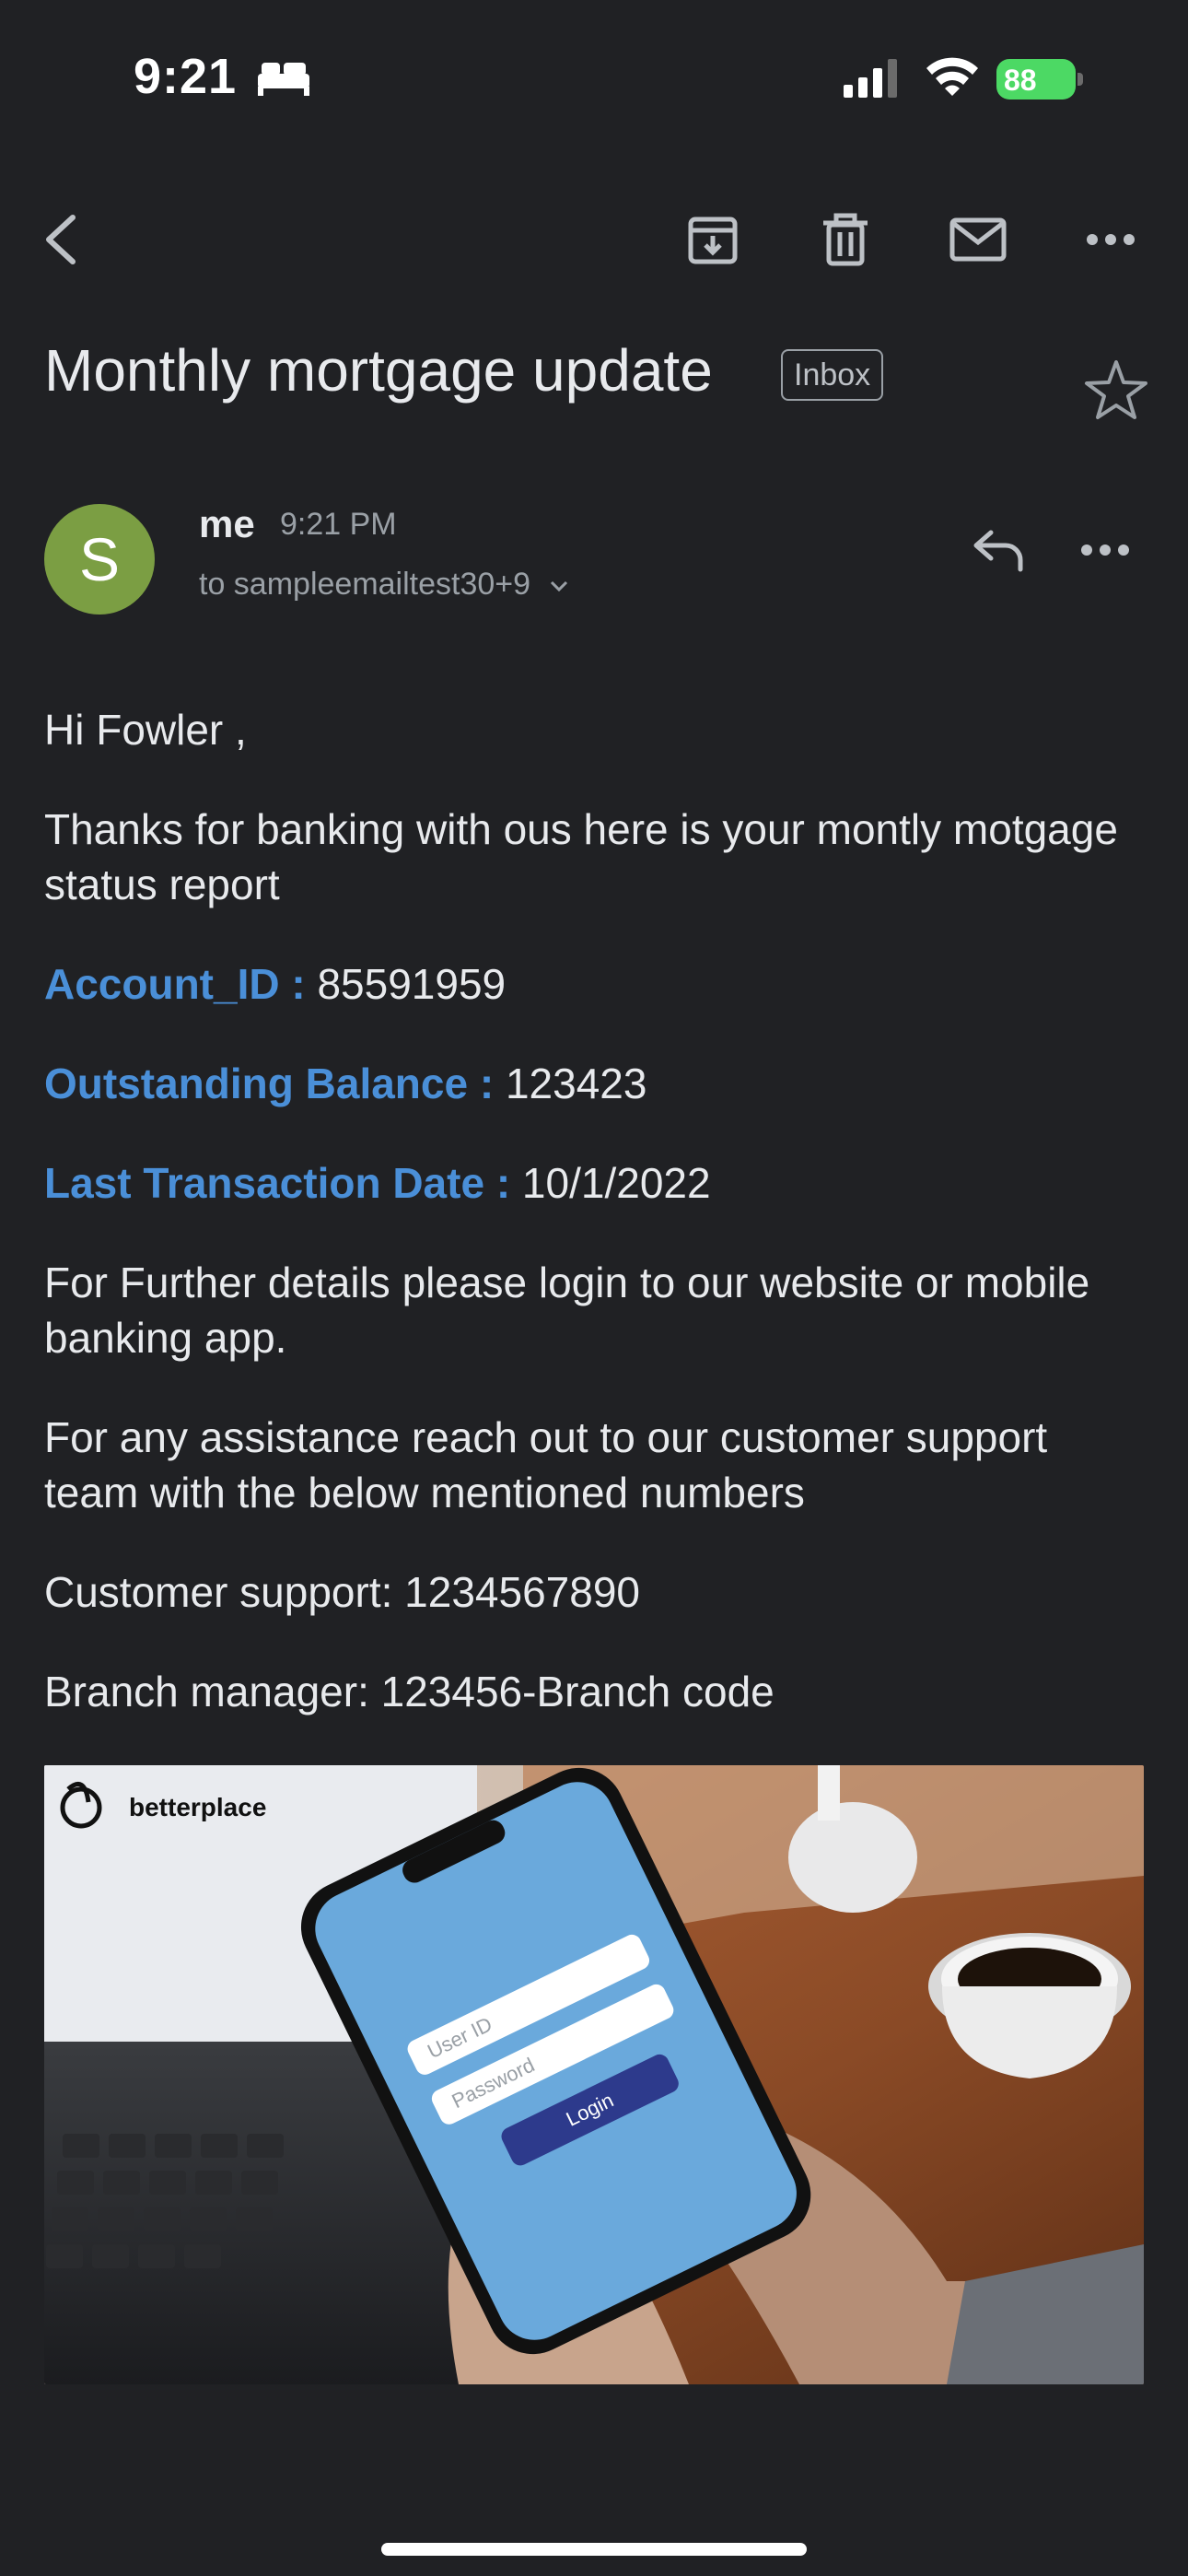  What do you see at coordinates (365, 584) in the screenshot?
I see `recipient-text: to sampleemailtest30+9` at bounding box center [365, 584].